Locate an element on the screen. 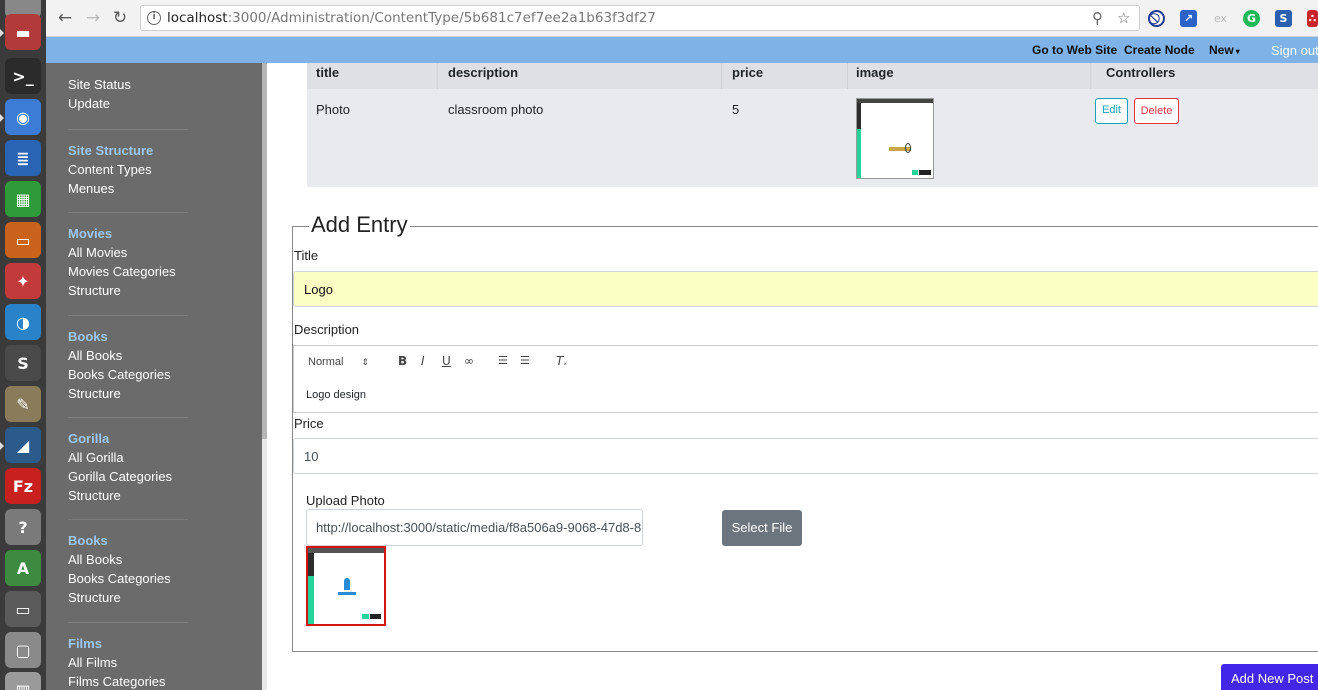  sidebar-item: Films Categories is located at coordinates (153, 681).